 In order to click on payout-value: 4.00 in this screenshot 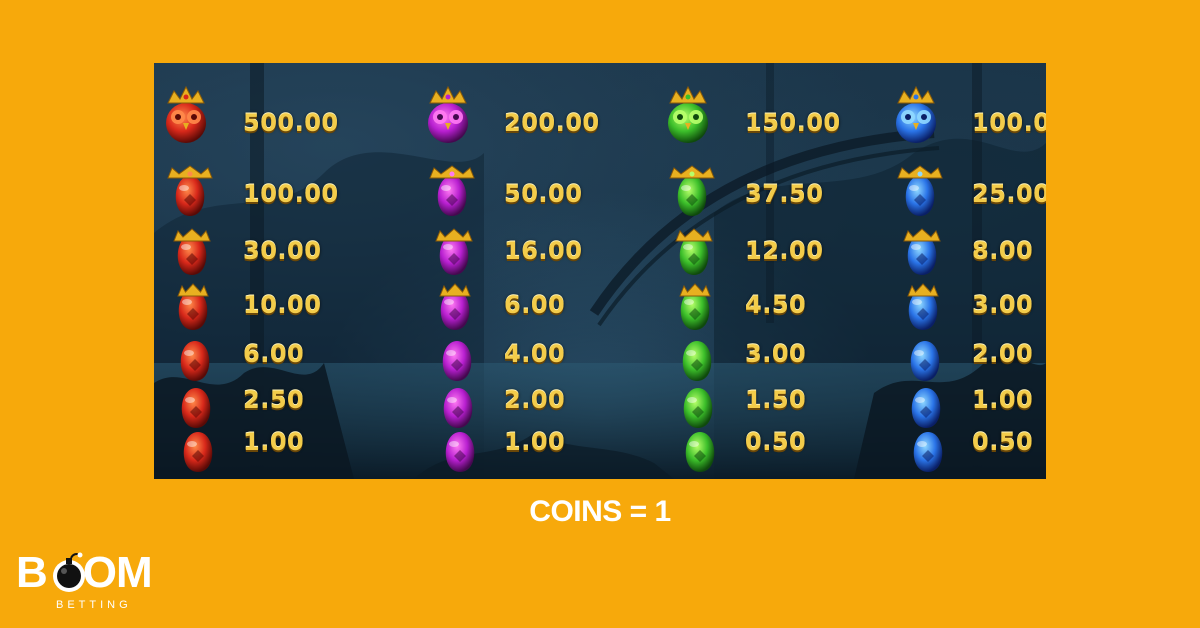, I will do `click(535, 354)`.